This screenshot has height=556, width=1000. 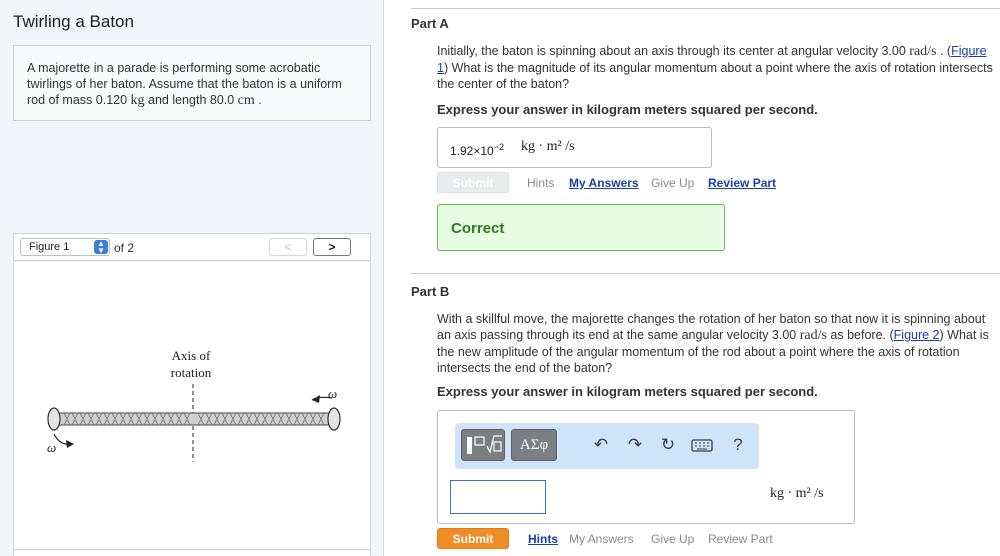 I want to click on question-text: . (, so click(x=944, y=51).